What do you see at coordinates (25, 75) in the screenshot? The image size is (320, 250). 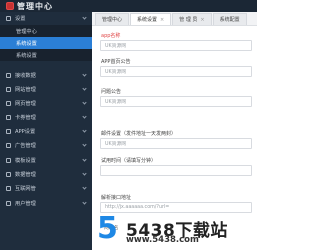 I see `nav-group-label: 接收数据` at bounding box center [25, 75].